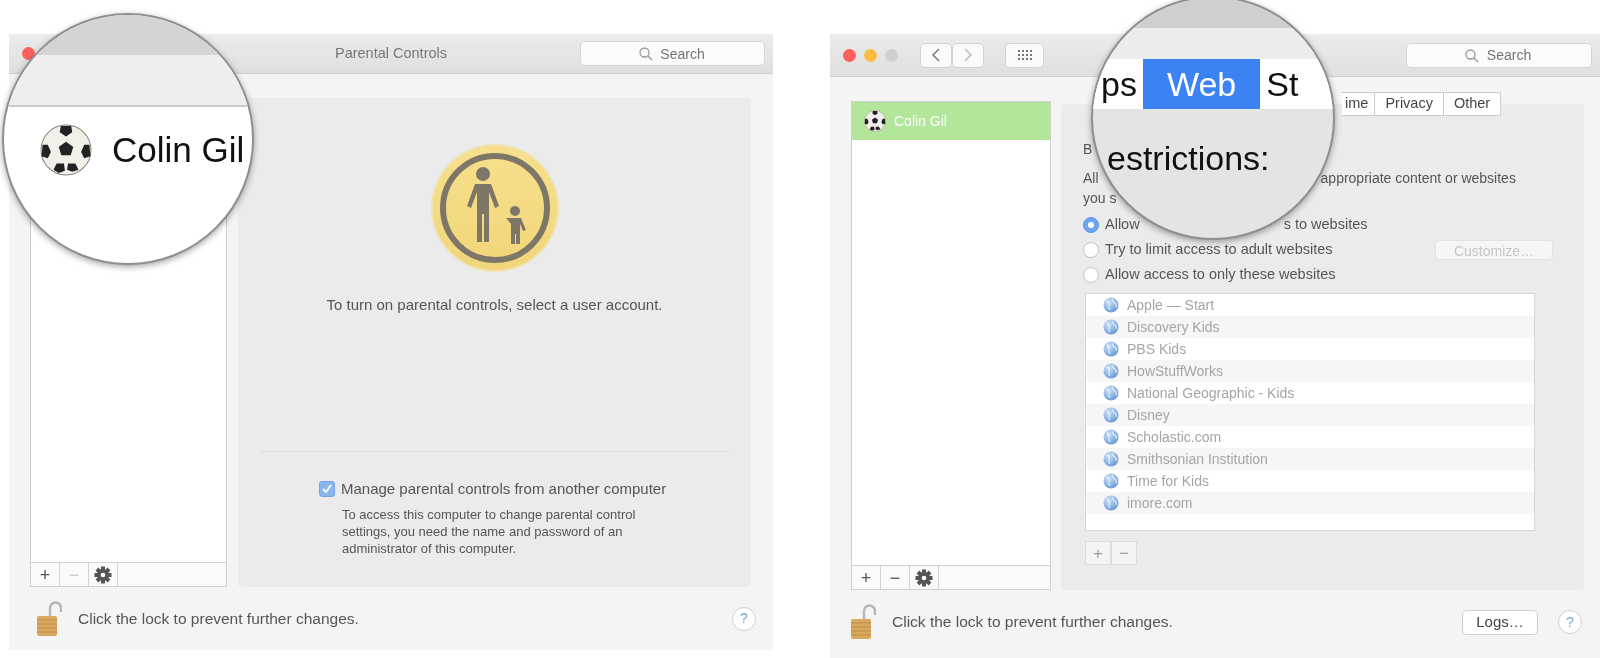 The height and width of the screenshot is (658, 1600). What do you see at coordinates (1220, 274) in the screenshot?
I see `radio-label: Allow access to only these websites` at bounding box center [1220, 274].